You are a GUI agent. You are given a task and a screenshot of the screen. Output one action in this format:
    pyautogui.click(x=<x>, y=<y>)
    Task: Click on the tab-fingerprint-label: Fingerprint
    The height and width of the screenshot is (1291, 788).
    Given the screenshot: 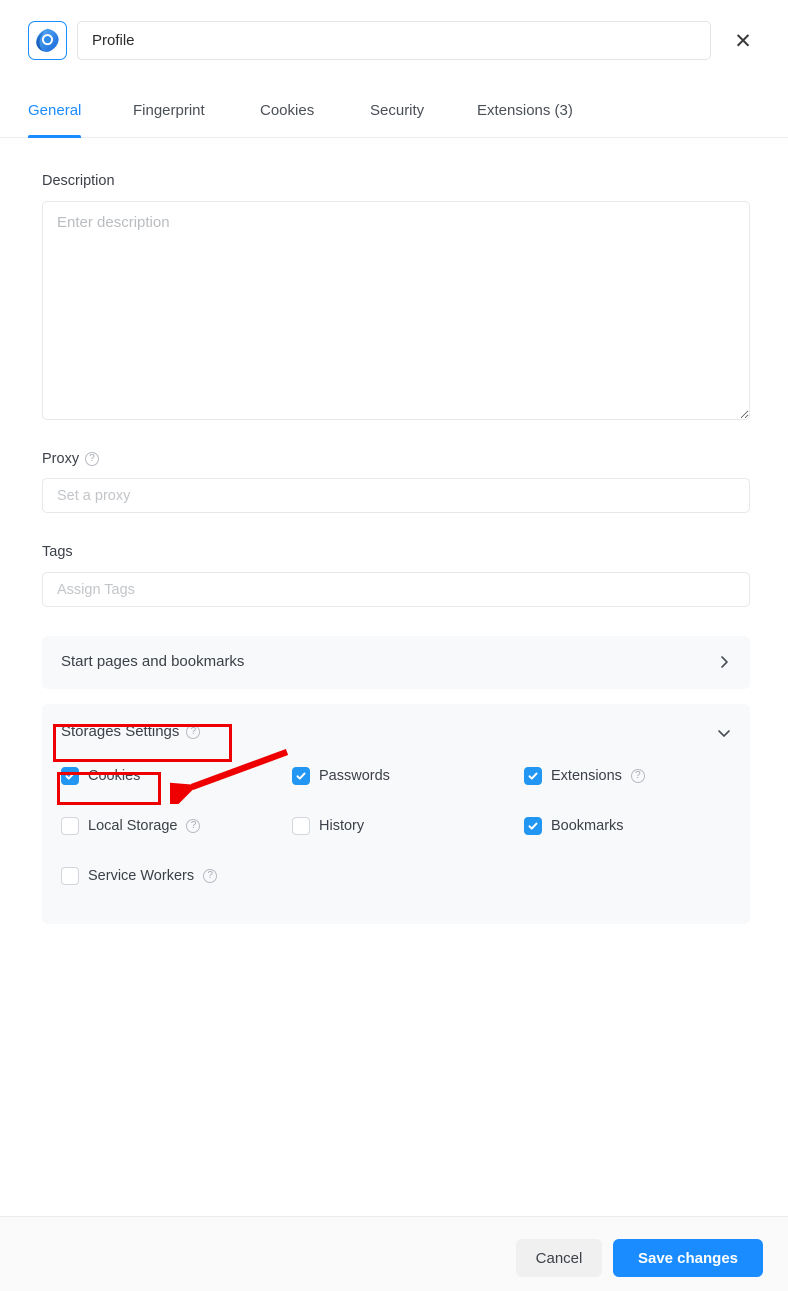 What is the action you would take?
    pyautogui.click(x=169, y=110)
    